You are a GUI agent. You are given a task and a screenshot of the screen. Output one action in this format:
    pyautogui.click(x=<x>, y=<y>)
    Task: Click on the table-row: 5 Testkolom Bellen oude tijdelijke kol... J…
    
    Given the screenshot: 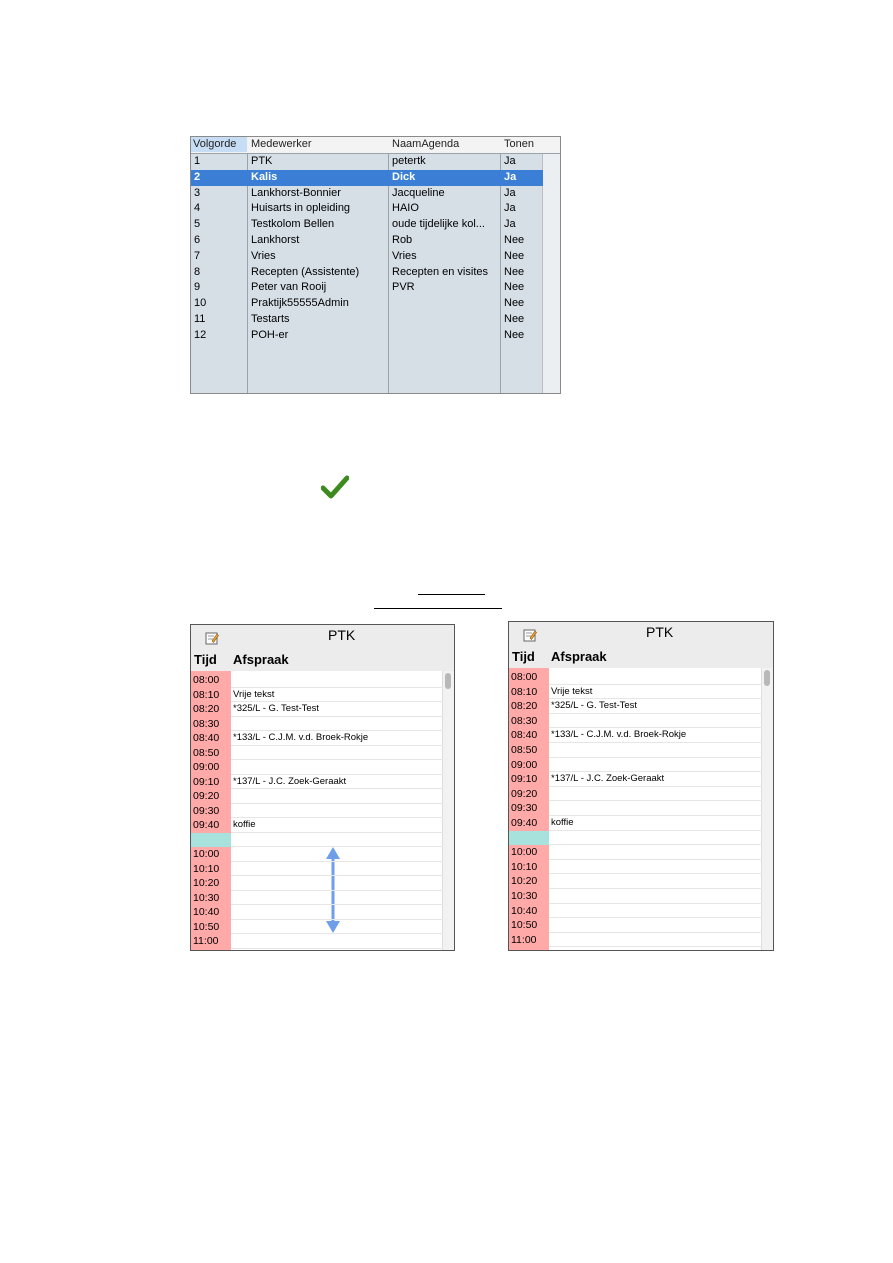 What is the action you would take?
    pyautogui.click(x=375, y=225)
    